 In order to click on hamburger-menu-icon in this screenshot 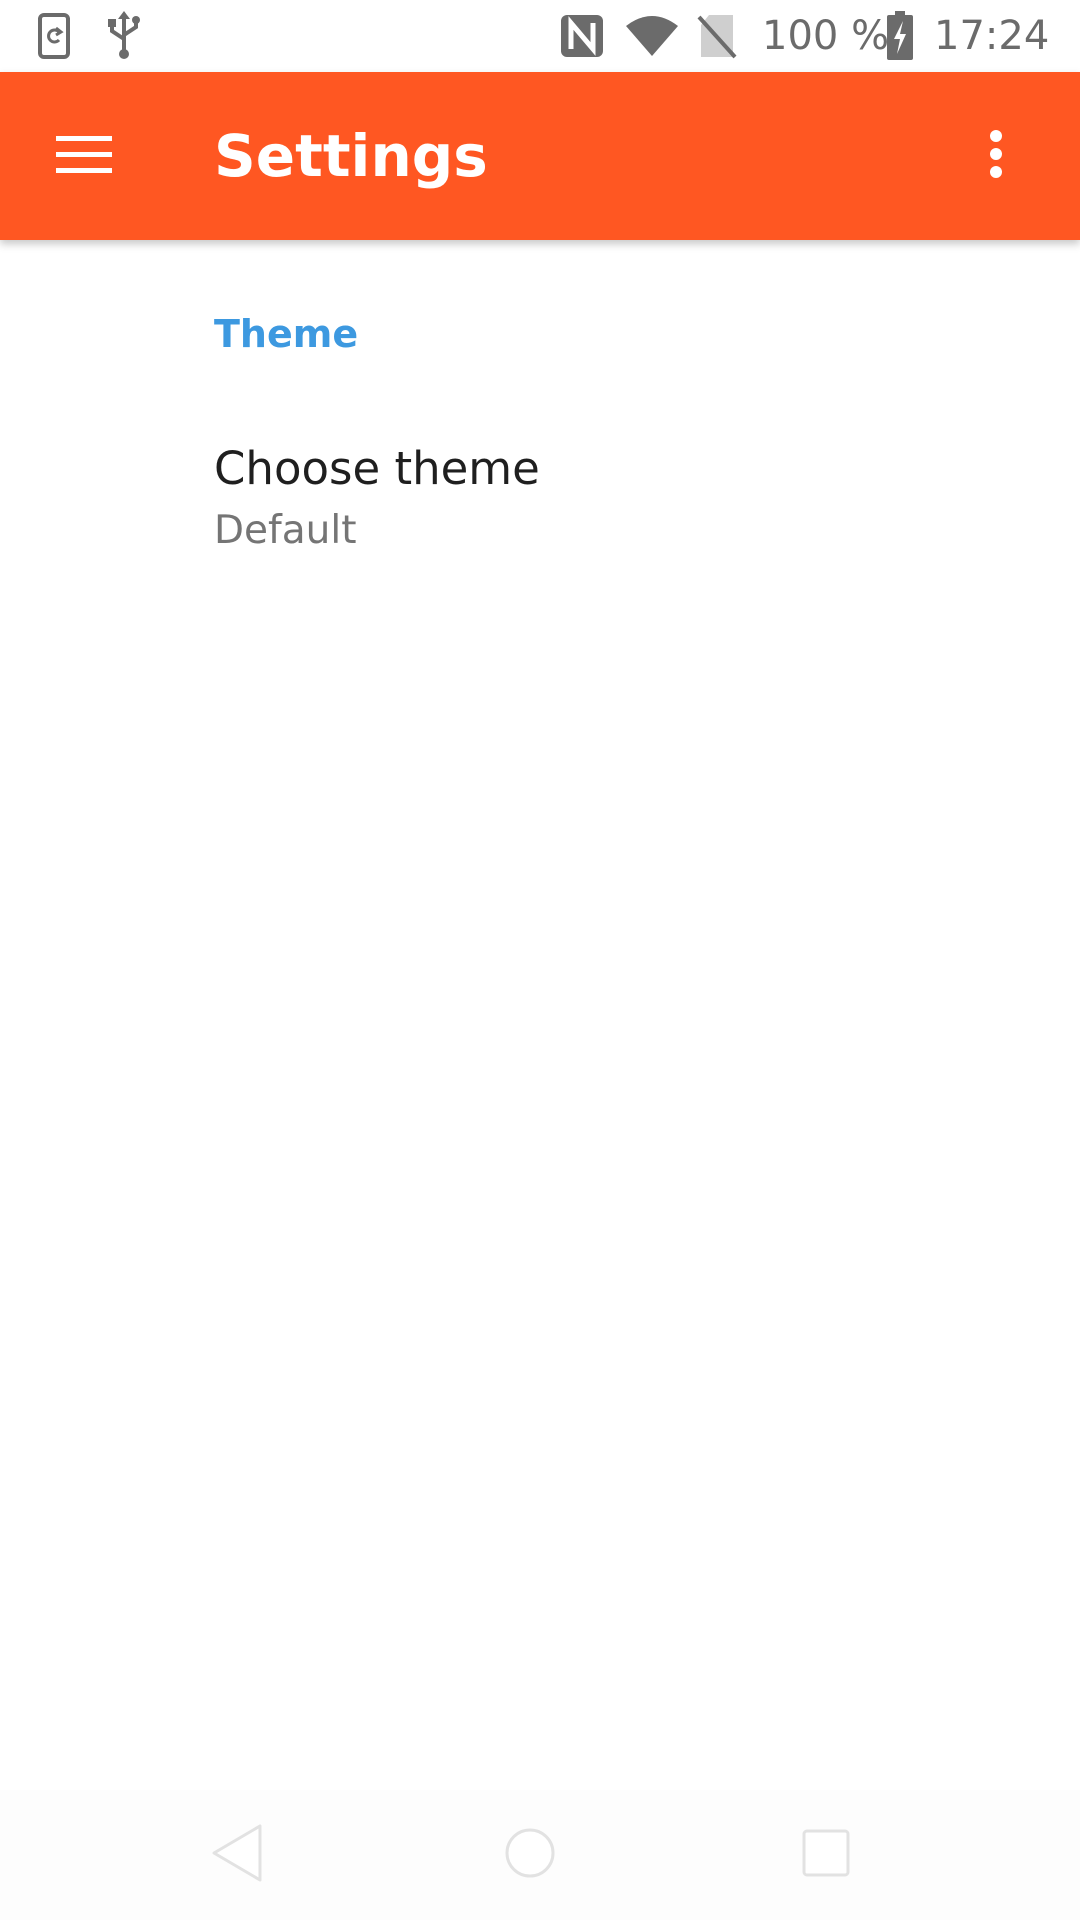, I will do `click(84, 156)`.